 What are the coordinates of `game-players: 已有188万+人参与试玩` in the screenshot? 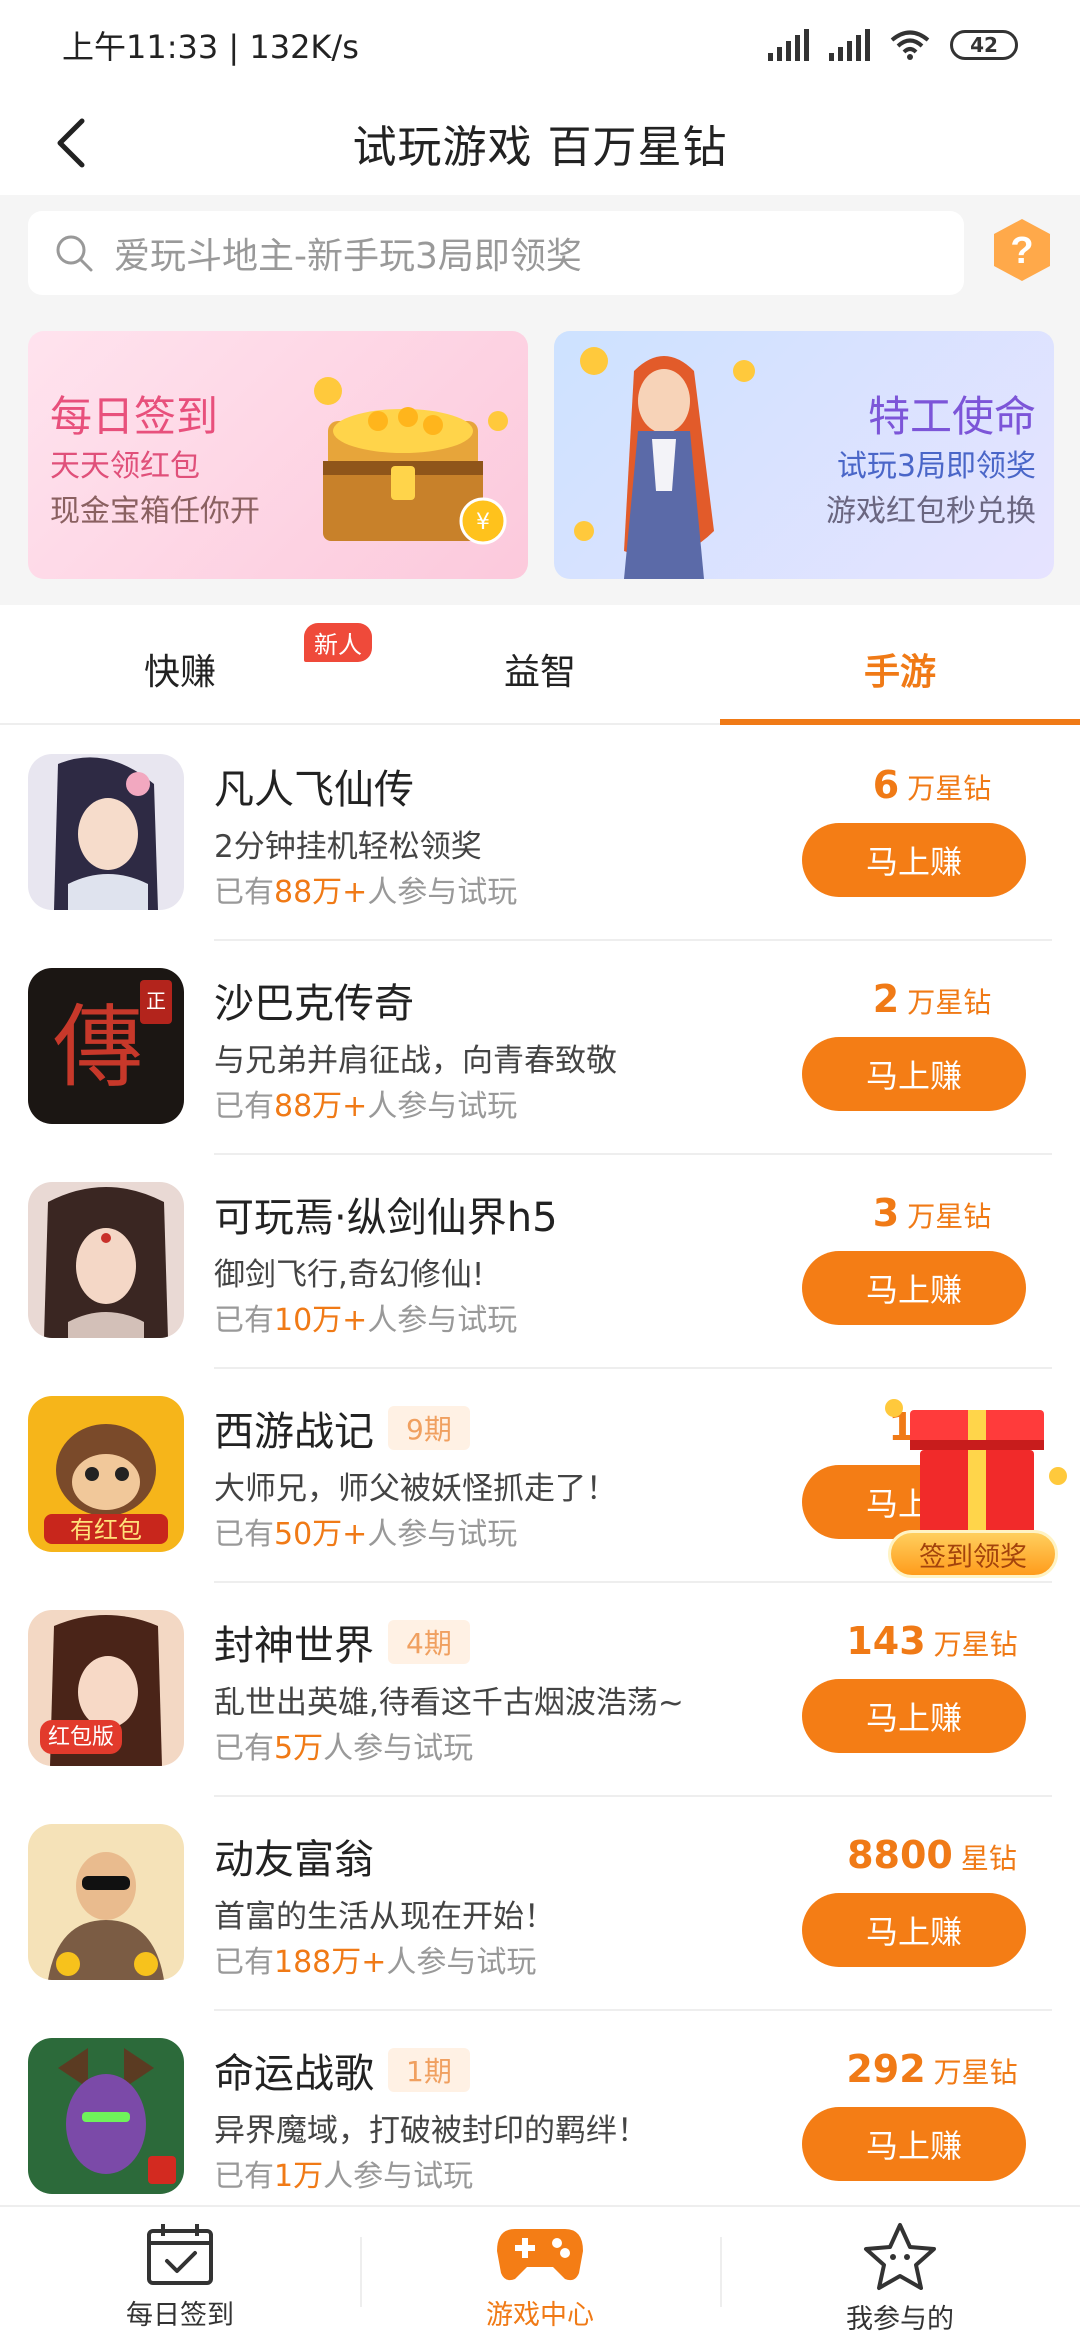 It's located at (375, 1959).